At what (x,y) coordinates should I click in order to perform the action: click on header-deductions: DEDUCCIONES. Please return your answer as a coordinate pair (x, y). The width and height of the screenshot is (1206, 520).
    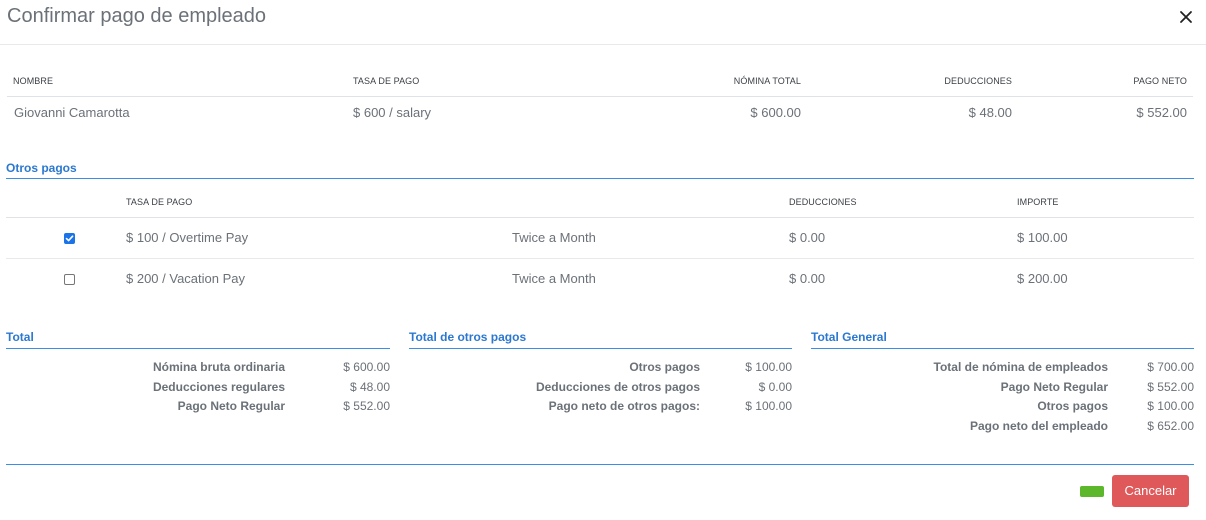
    Looking at the image, I should click on (978, 81).